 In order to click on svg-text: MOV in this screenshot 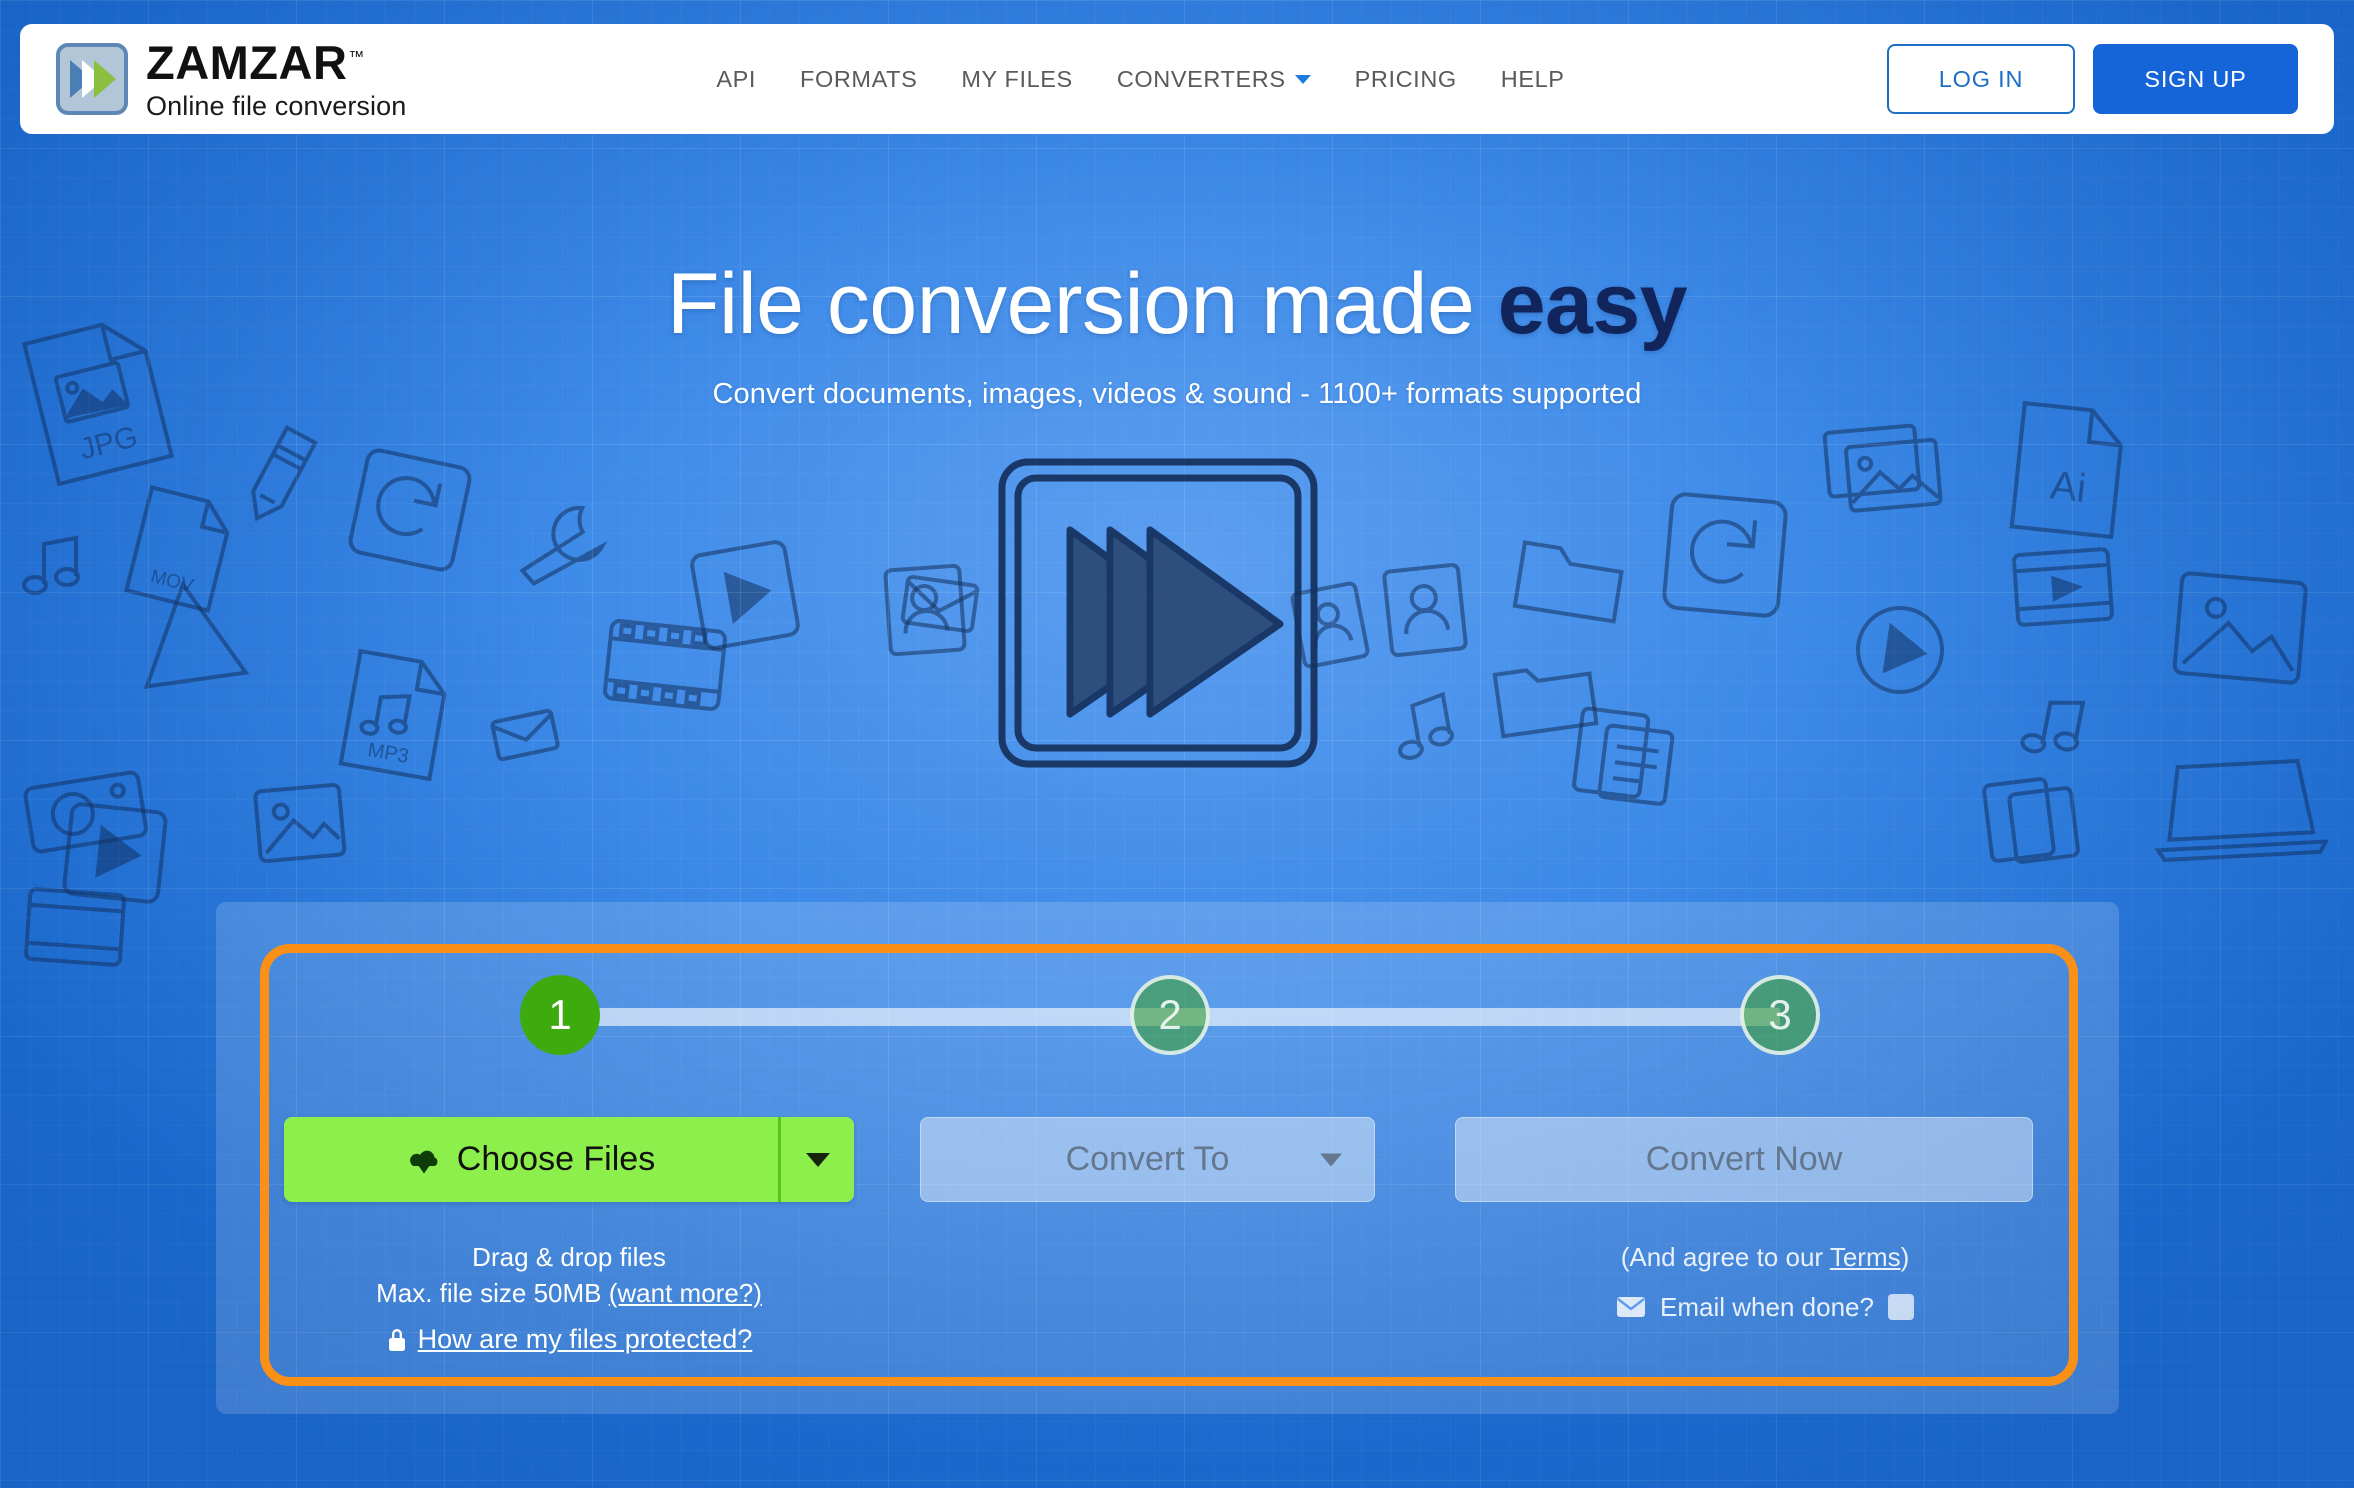, I will do `click(171, 581)`.